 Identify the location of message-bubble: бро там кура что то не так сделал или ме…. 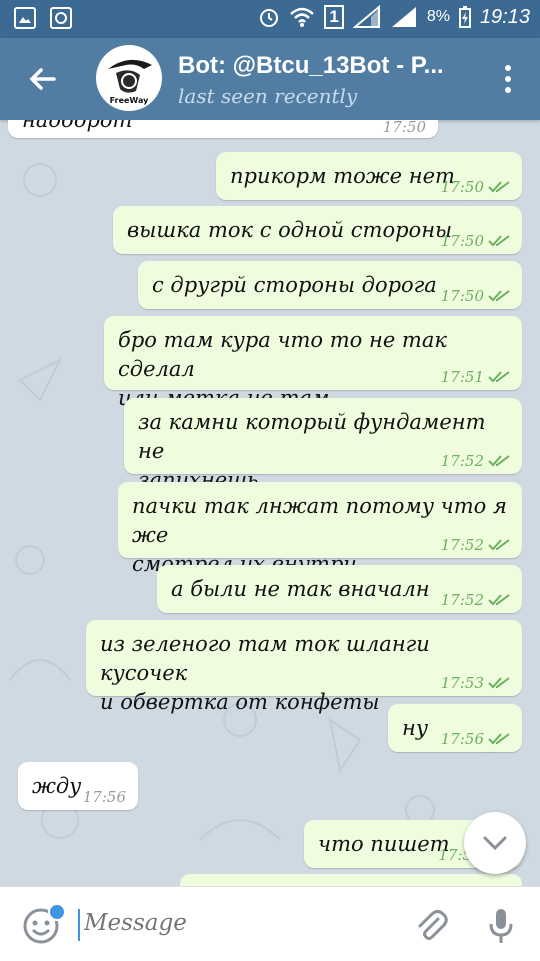
(313, 363).